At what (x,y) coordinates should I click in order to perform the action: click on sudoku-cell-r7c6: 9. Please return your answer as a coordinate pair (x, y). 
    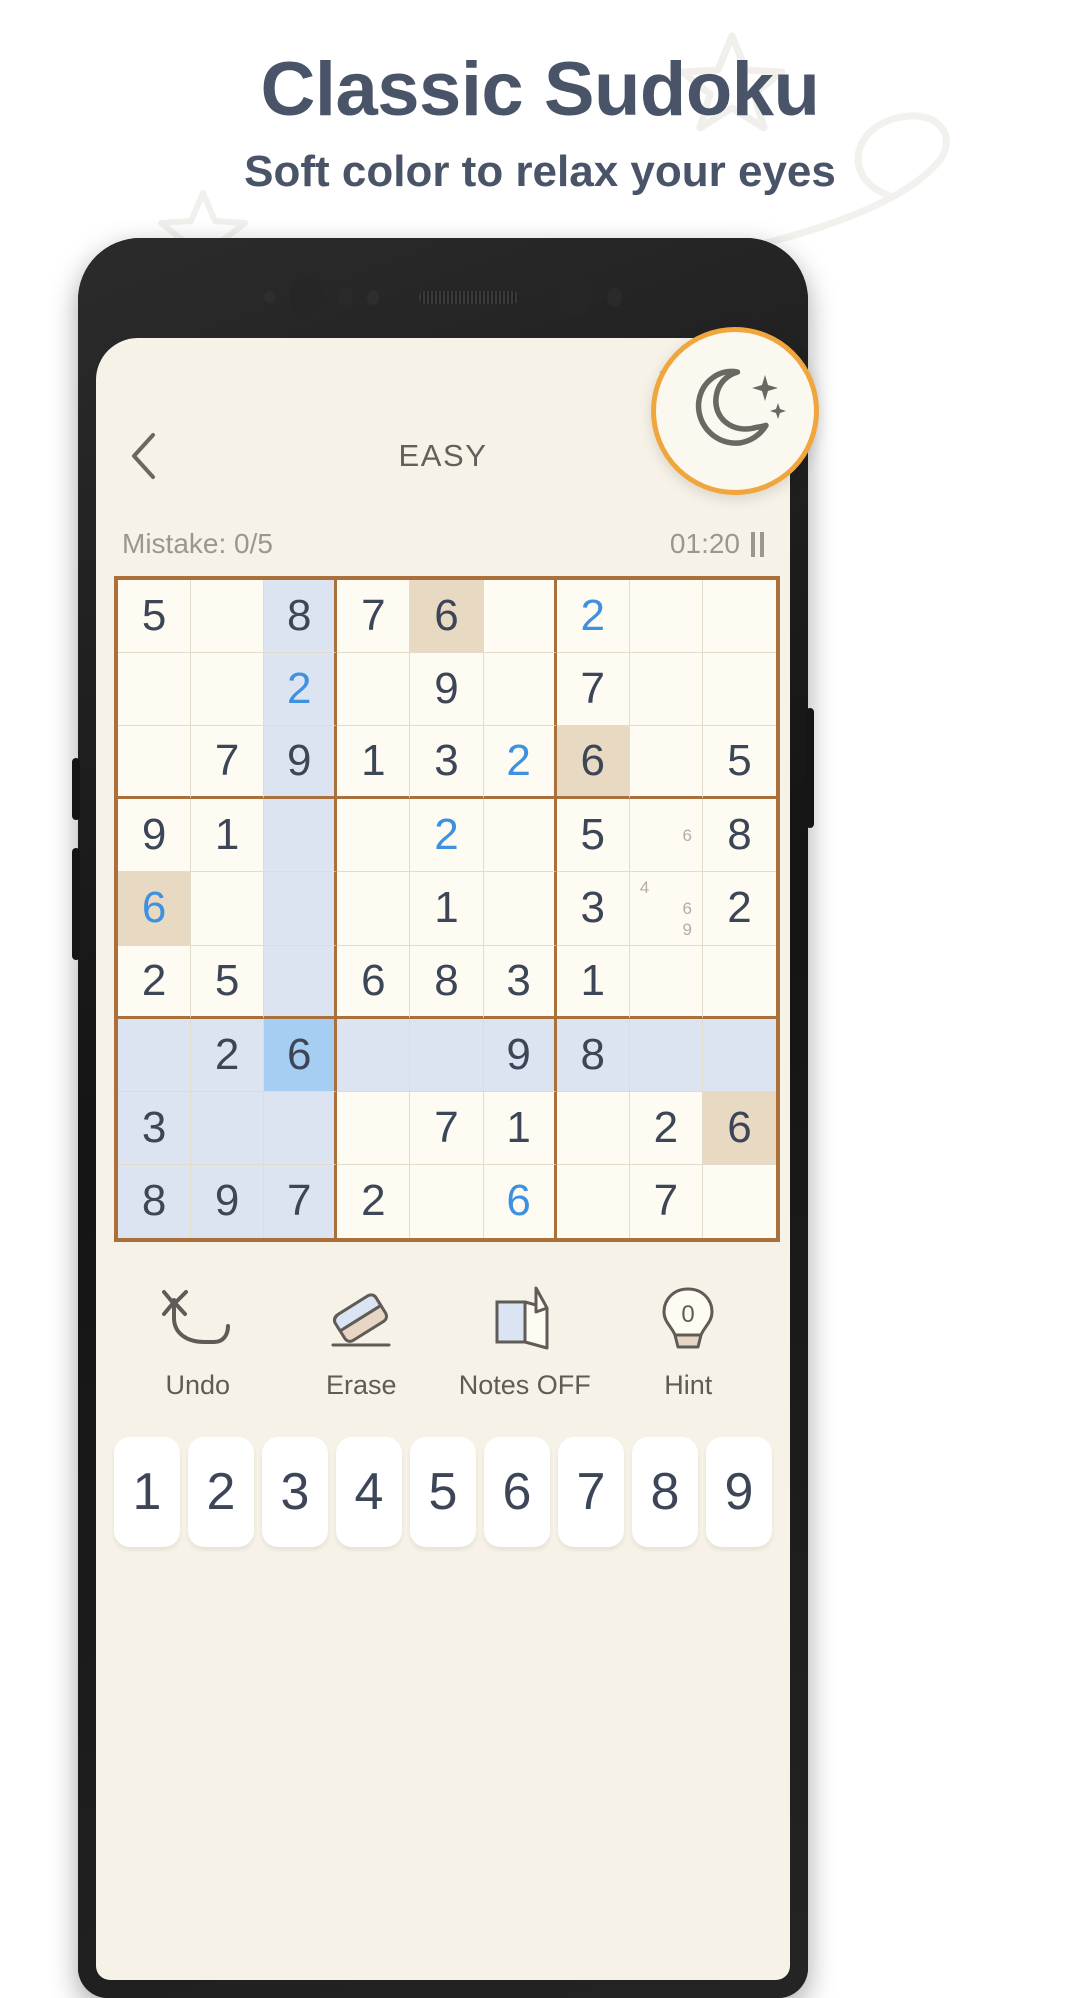
    Looking at the image, I should click on (520, 1055).